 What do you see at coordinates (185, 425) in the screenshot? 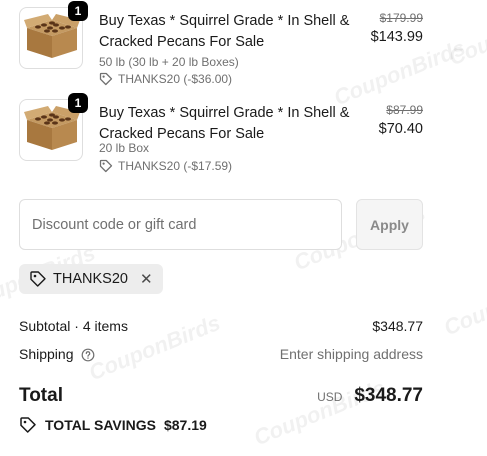
I see `savings-value: $87.19` at bounding box center [185, 425].